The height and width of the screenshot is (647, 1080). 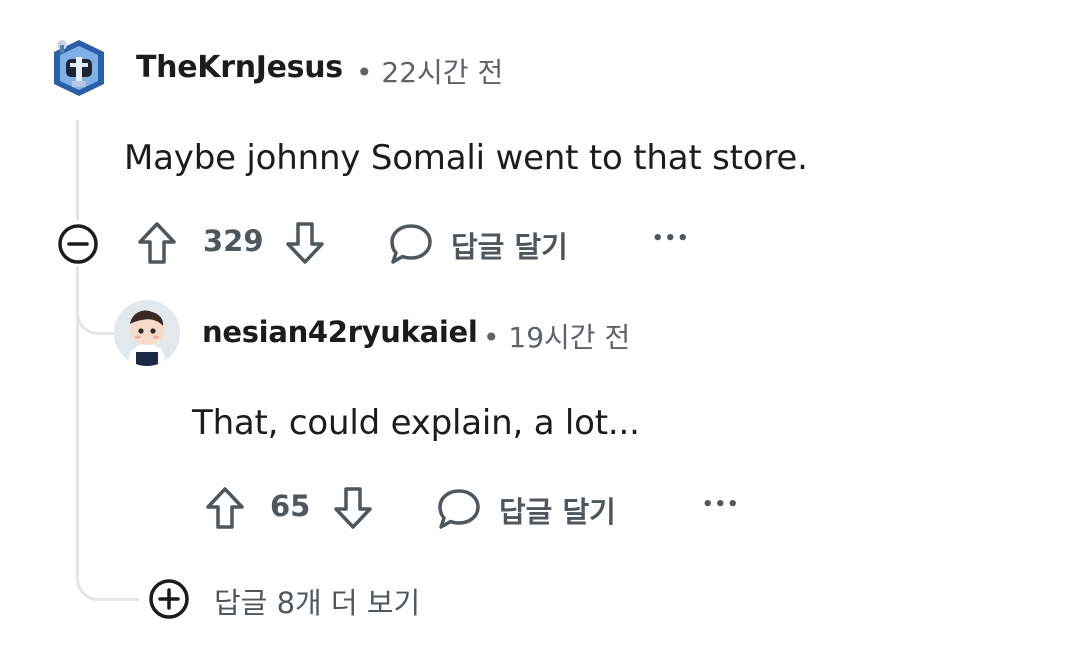 What do you see at coordinates (466, 158) in the screenshot?
I see `comment-body: Maybe johnny Somali went to that store.` at bounding box center [466, 158].